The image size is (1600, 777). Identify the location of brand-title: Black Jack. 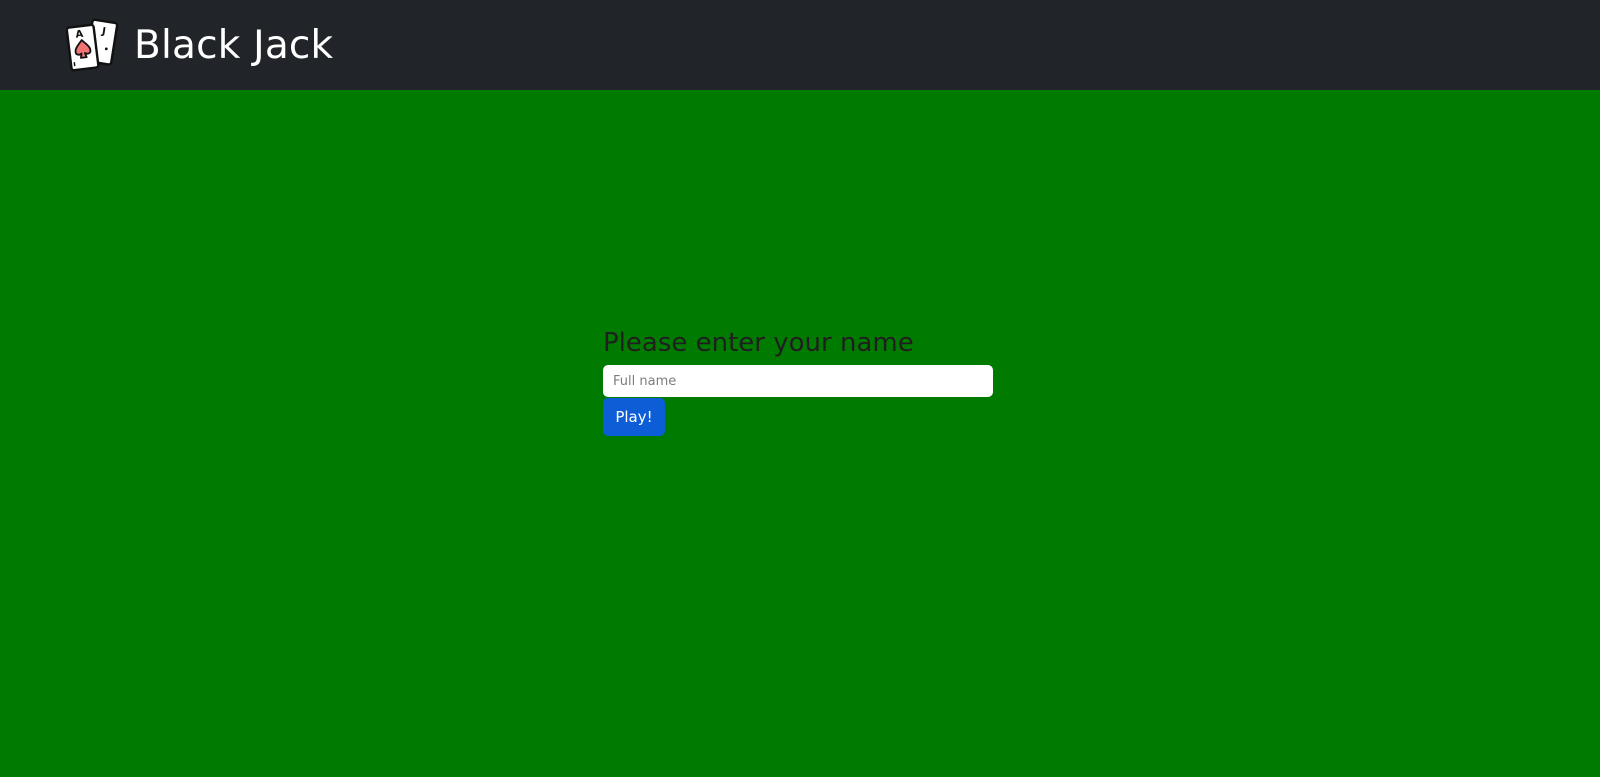
(234, 45).